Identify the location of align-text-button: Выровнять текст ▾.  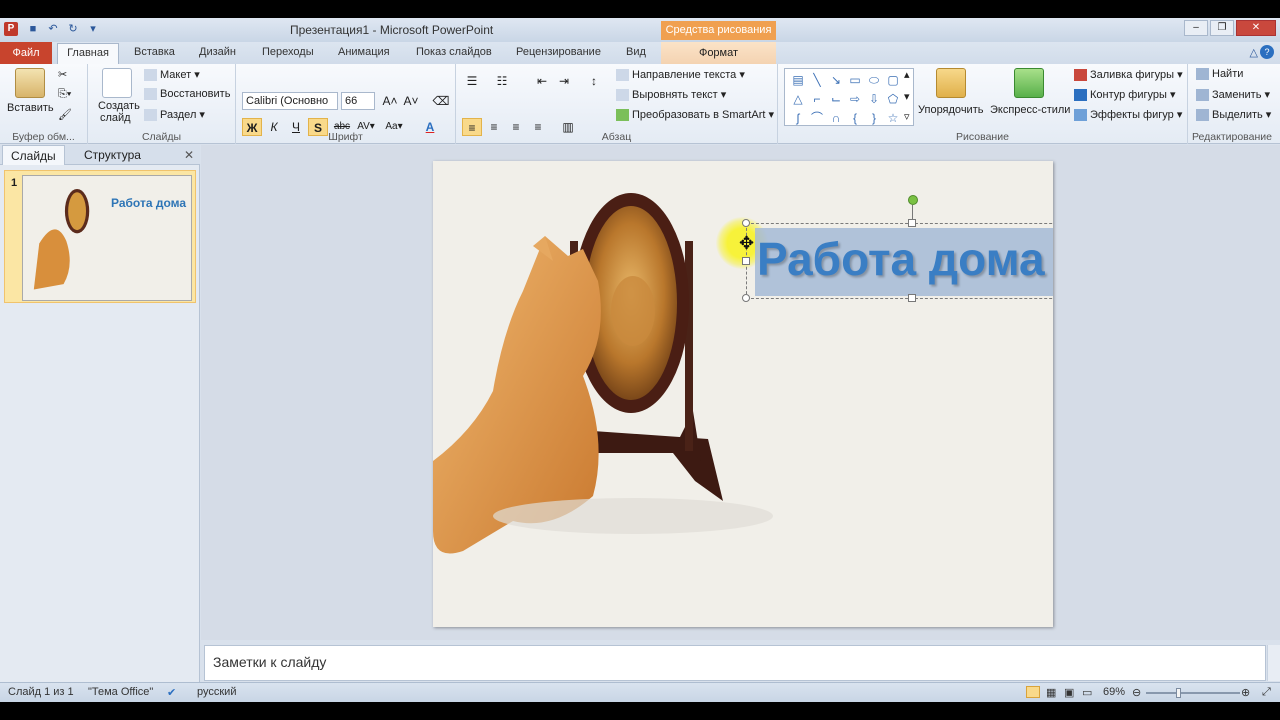
(671, 95).